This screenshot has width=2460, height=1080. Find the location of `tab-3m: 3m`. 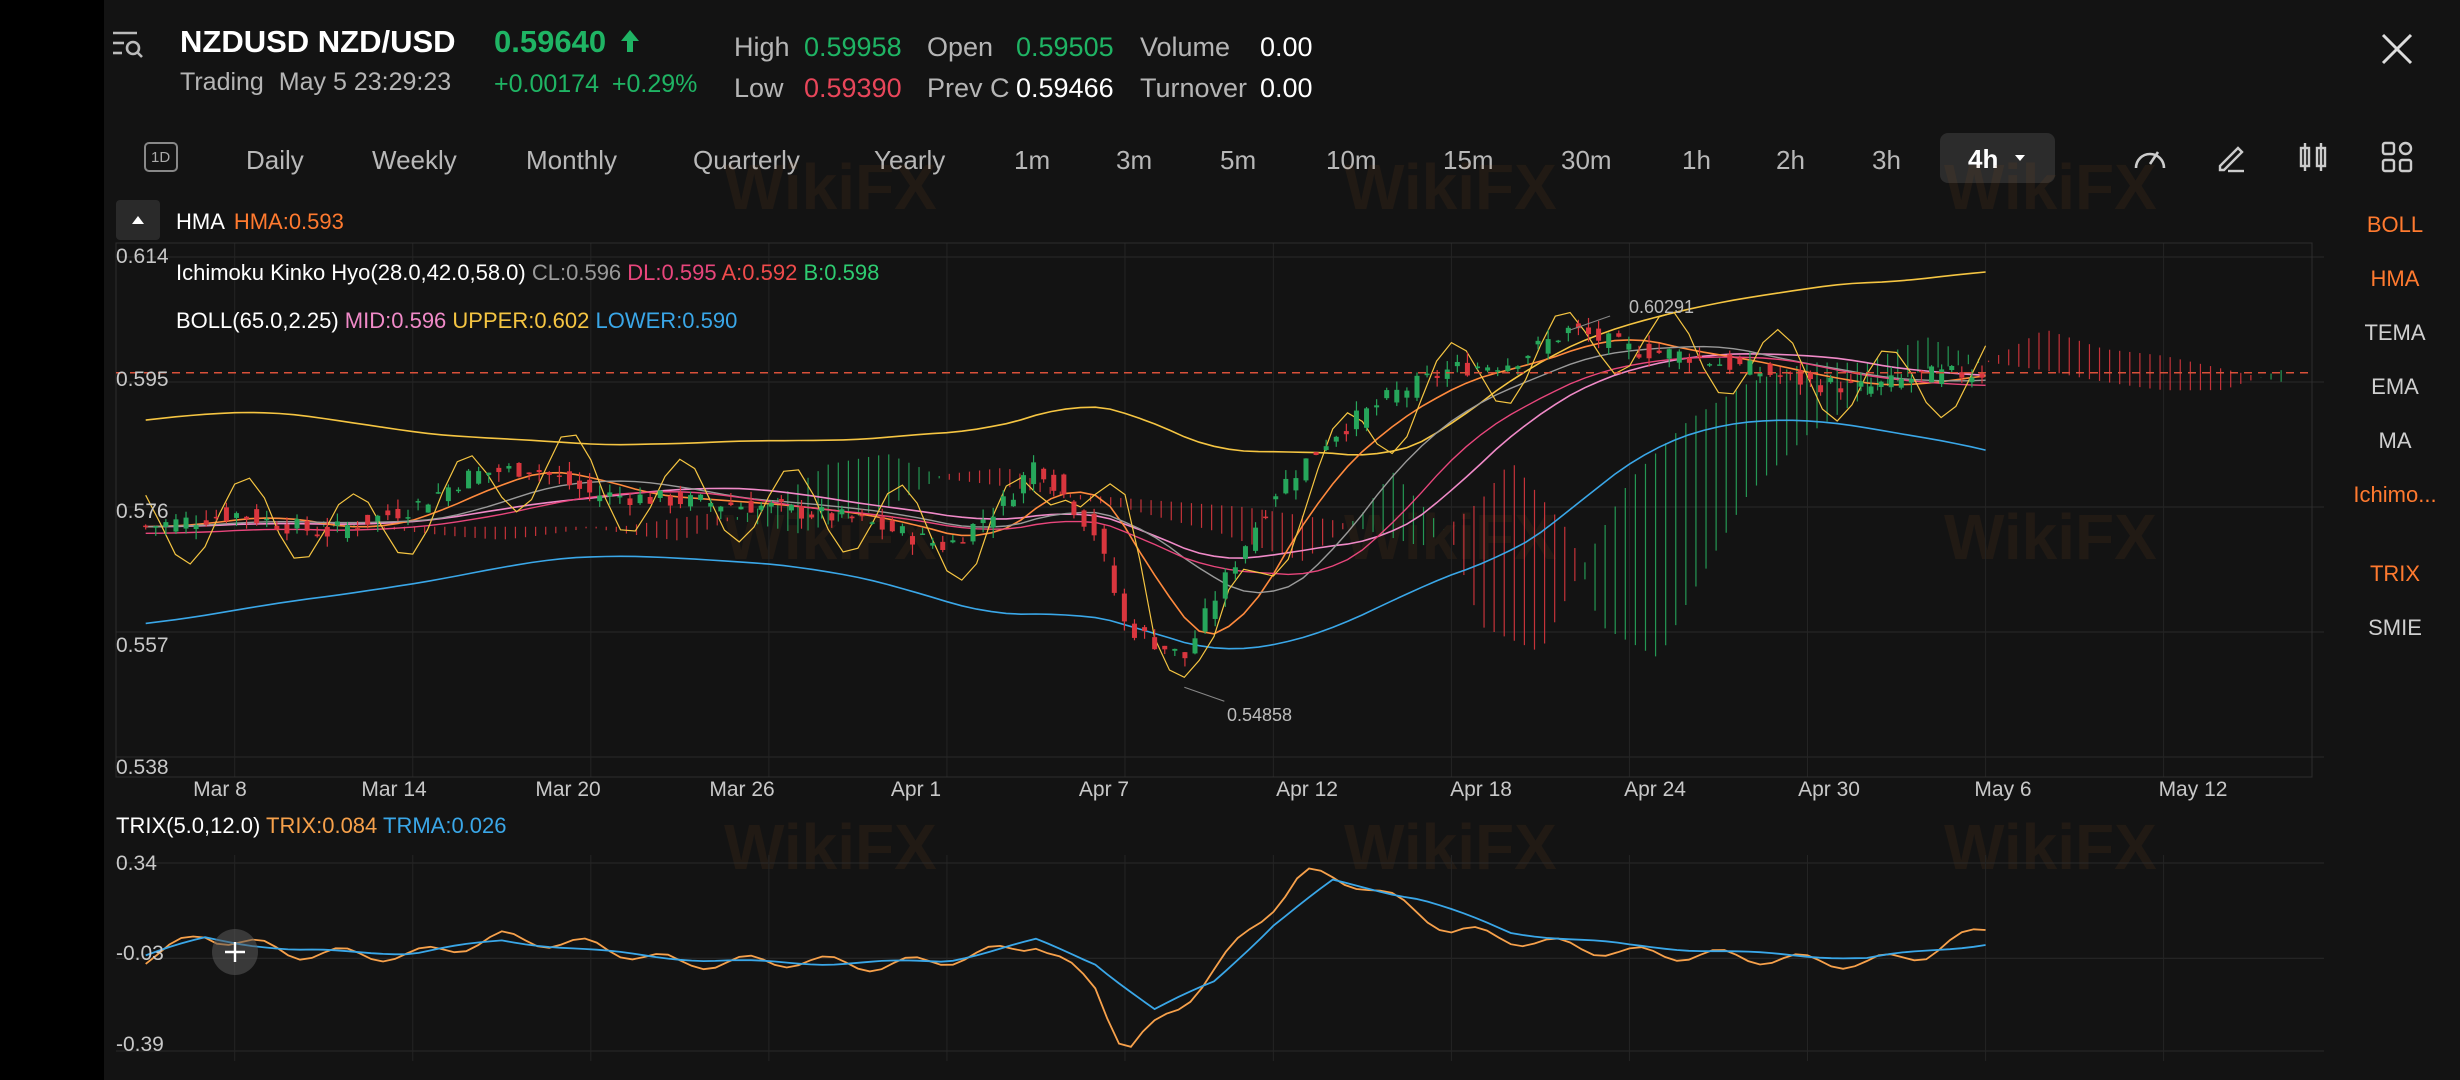

tab-3m: 3m is located at coordinates (1134, 160).